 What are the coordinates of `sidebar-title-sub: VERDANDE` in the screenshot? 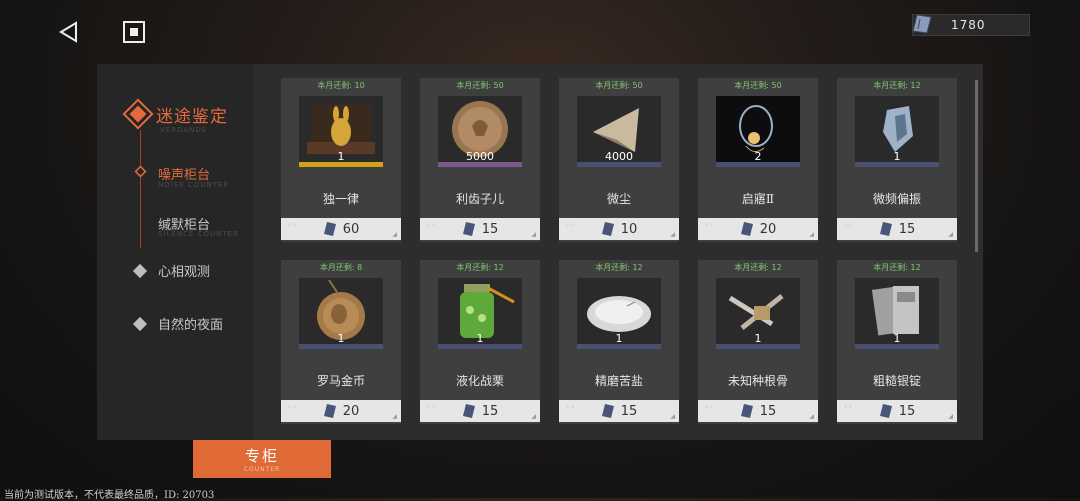 It's located at (184, 130).